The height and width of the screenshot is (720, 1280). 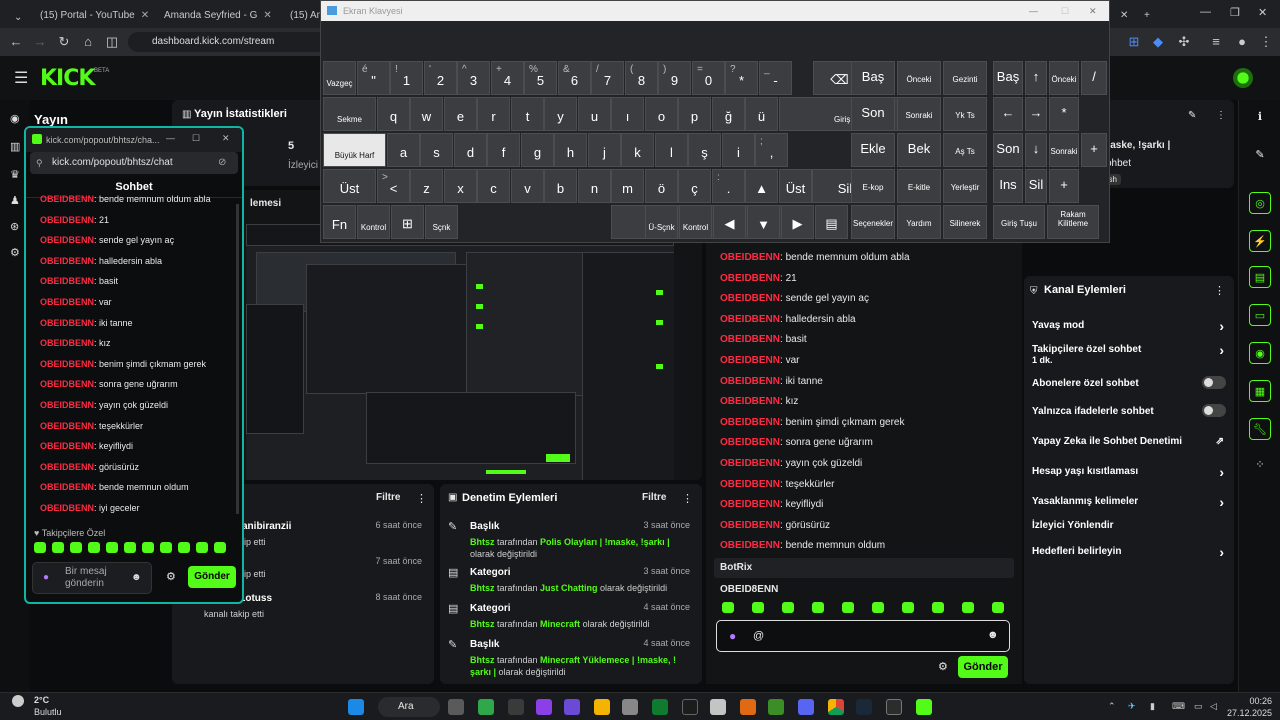 What do you see at coordinates (741, 78) in the screenshot?
I see `keyboard-key: ? *` at bounding box center [741, 78].